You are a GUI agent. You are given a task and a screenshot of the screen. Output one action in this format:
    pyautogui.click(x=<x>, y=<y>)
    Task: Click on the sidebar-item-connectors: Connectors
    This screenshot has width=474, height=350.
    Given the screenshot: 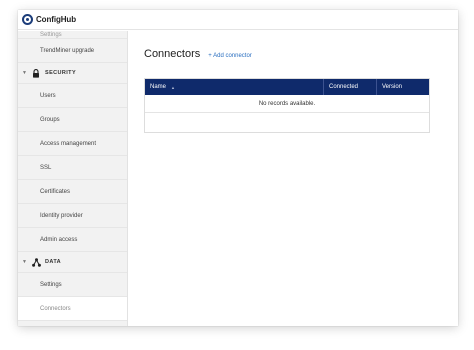 What is the action you would take?
    pyautogui.click(x=72, y=309)
    